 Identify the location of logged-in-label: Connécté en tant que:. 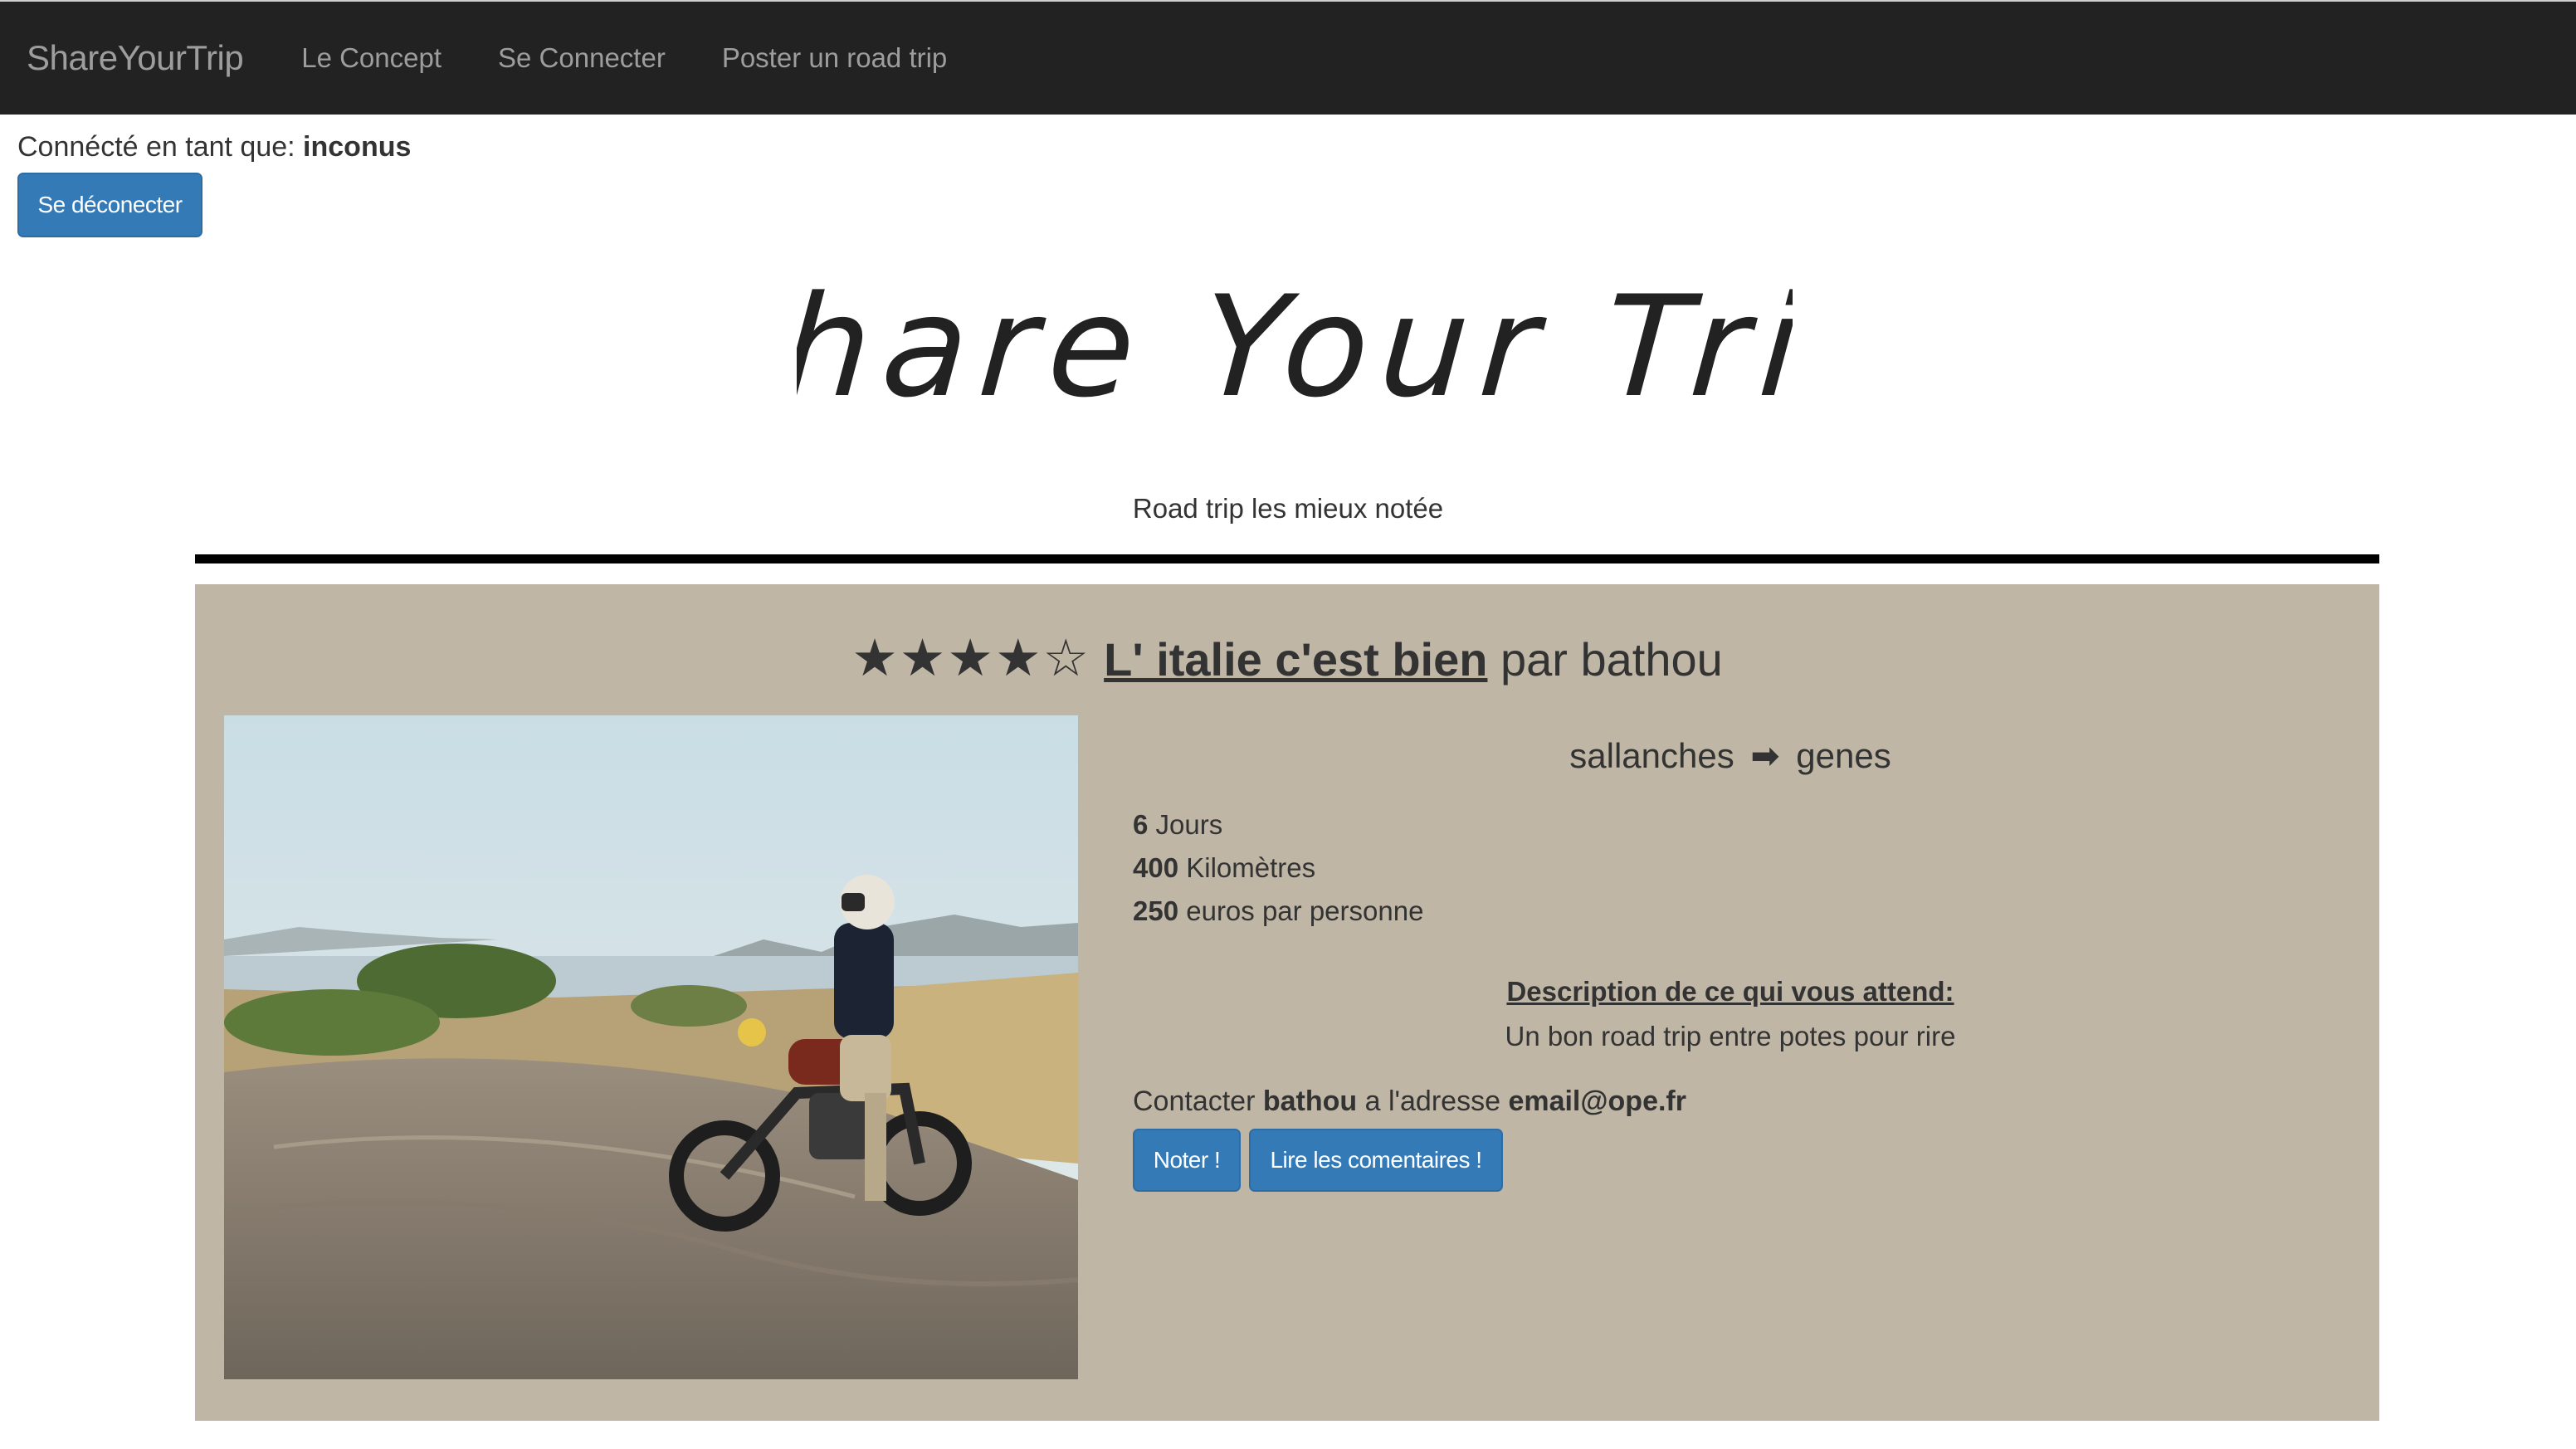
(156, 147).